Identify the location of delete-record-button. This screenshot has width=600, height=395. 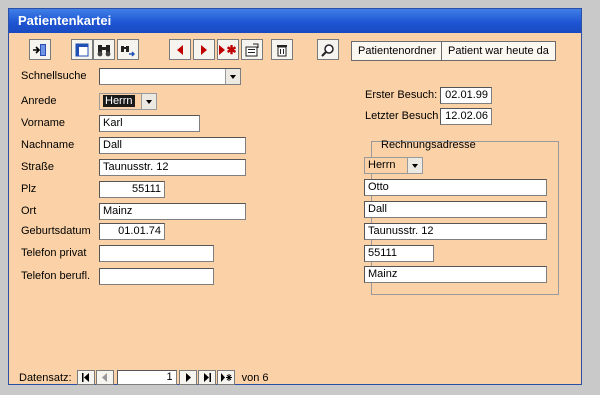
(282, 49).